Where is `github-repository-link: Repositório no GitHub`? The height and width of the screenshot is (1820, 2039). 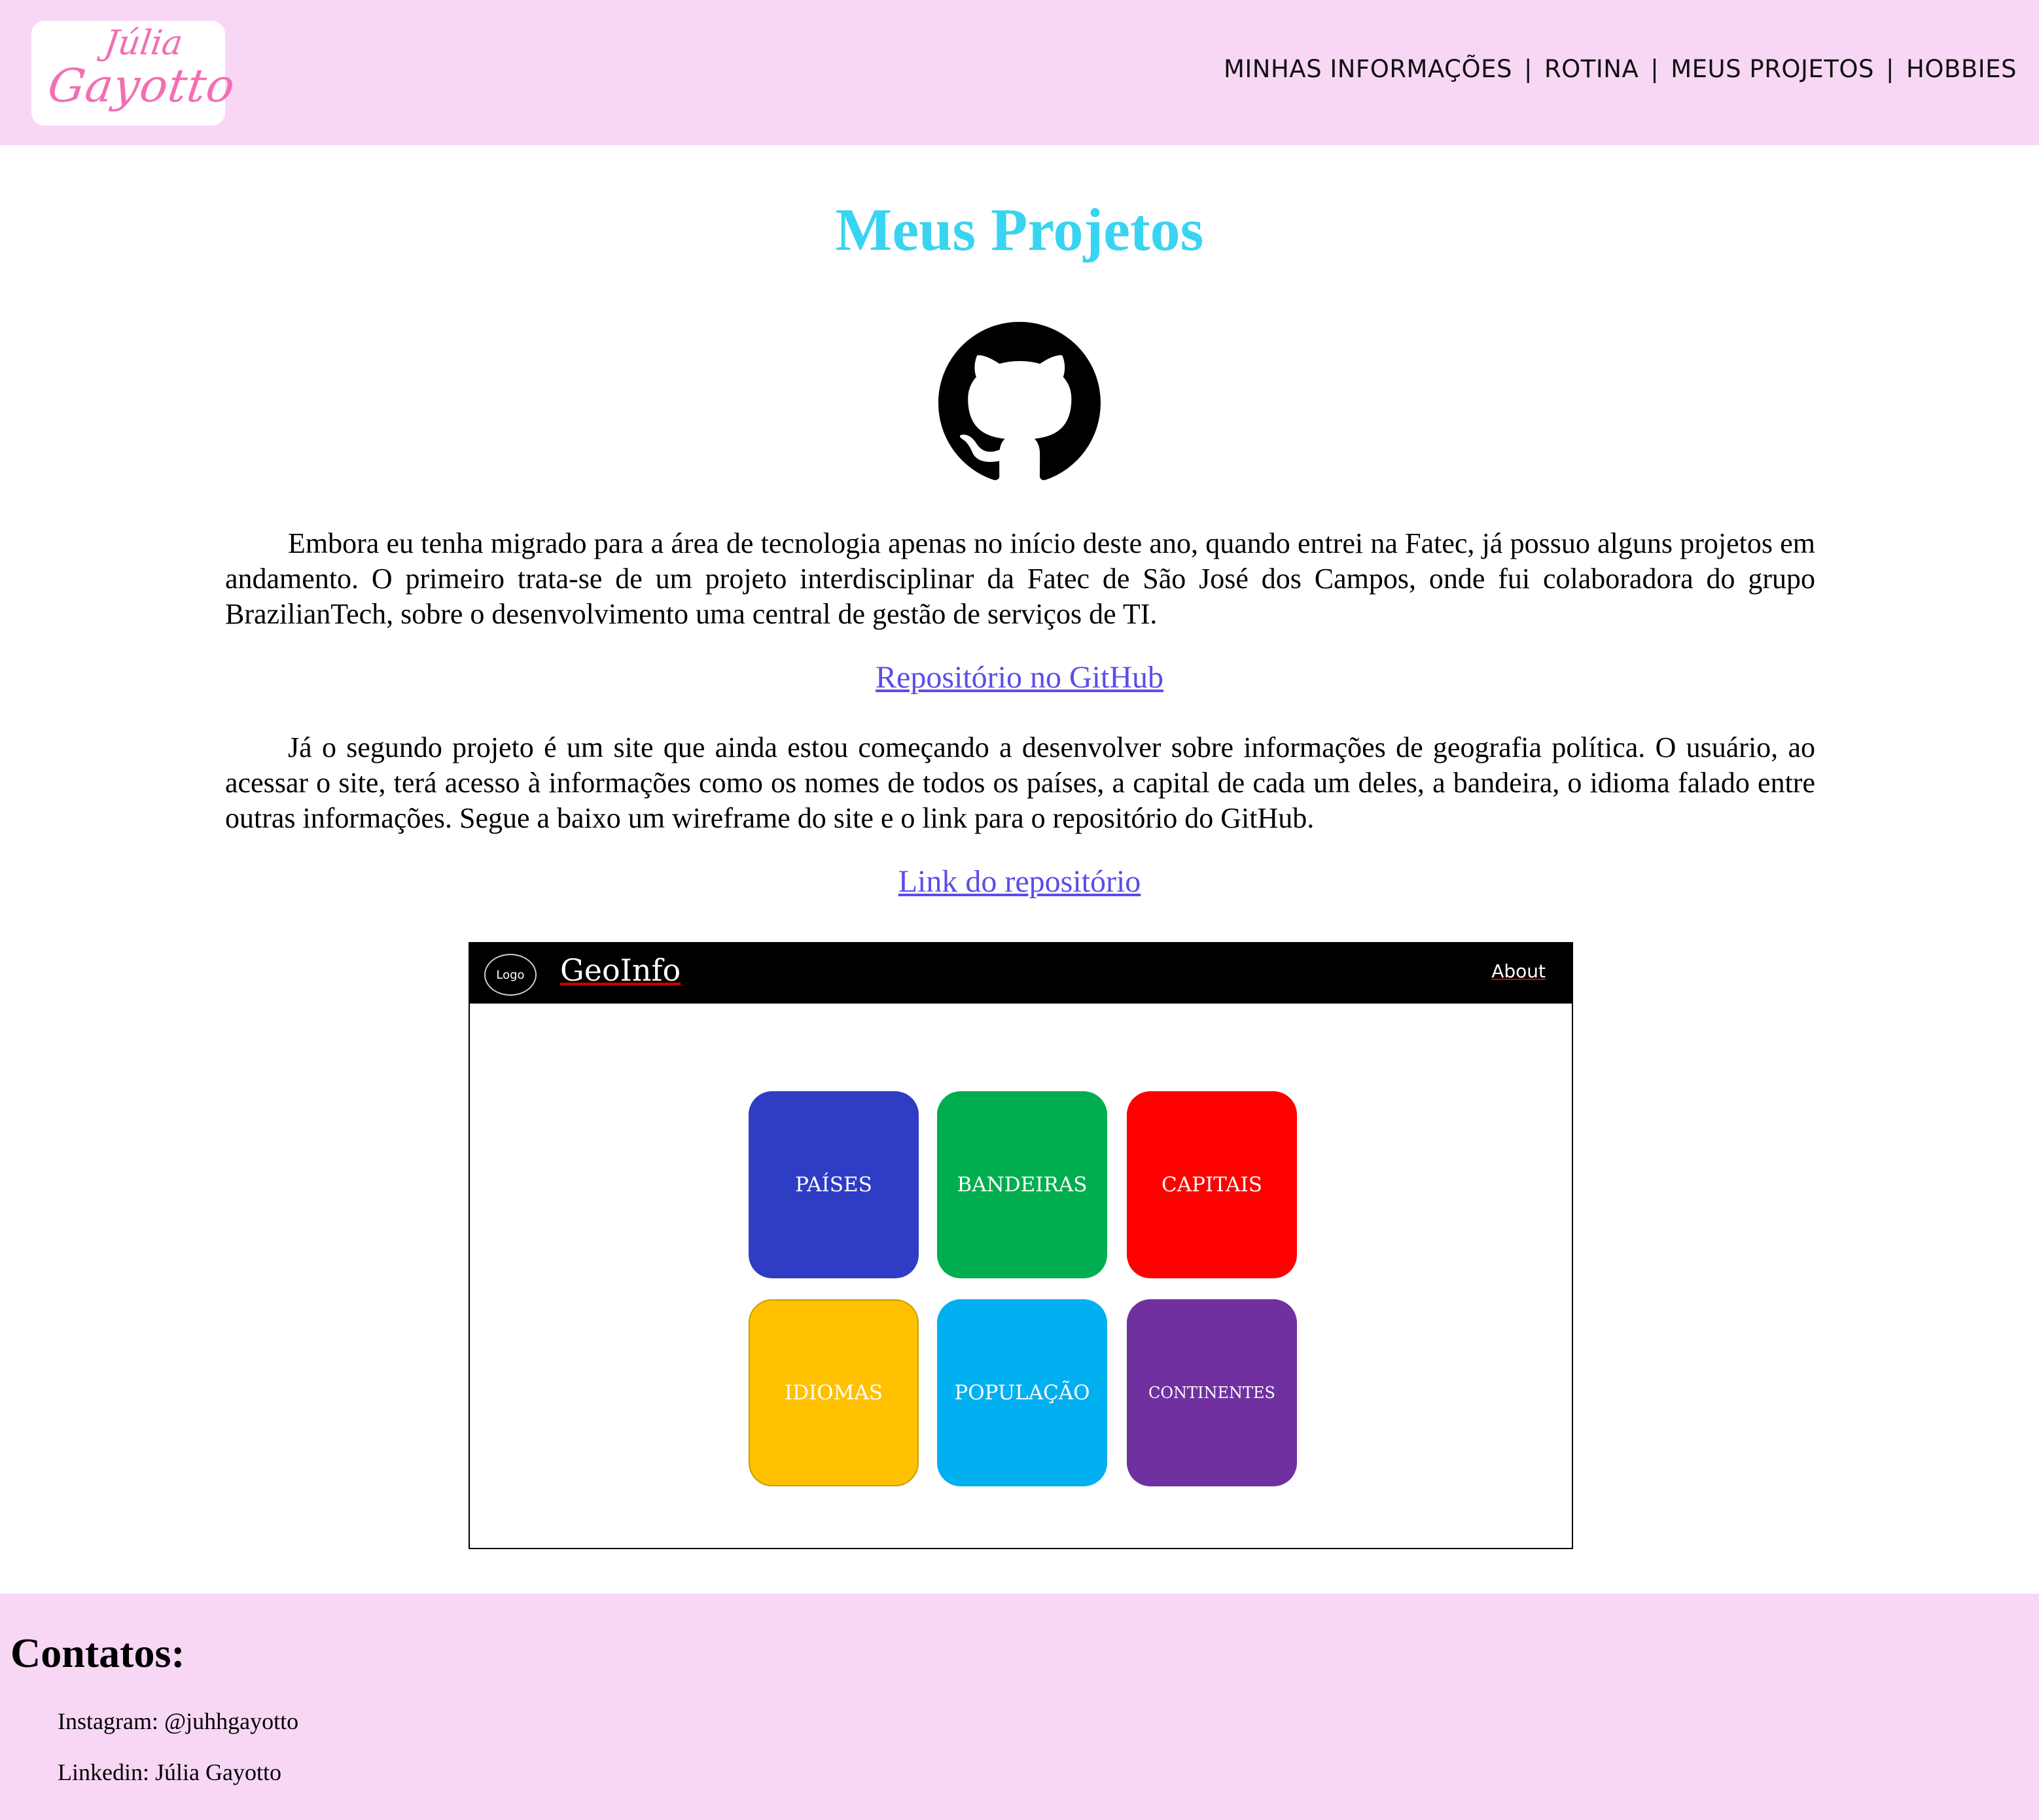 github-repository-link: Repositório no GitHub is located at coordinates (1019, 677).